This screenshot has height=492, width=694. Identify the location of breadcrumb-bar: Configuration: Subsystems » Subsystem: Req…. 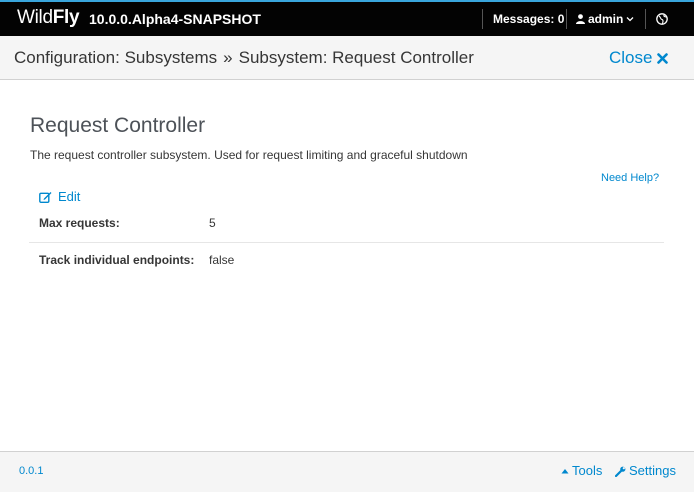
(347, 58).